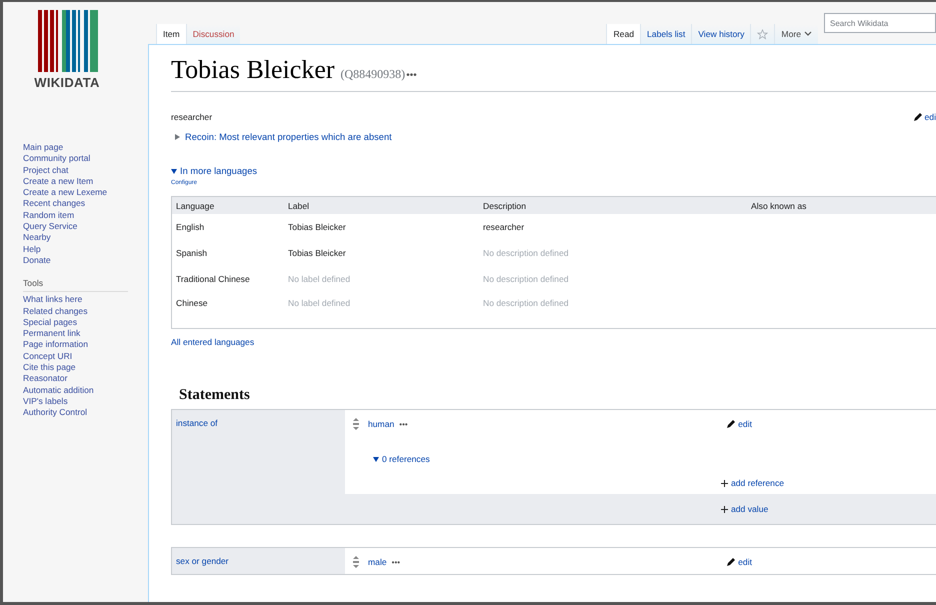 Image resolution: width=936 pixels, height=605 pixels. What do you see at coordinates (381, 424) in the screenshot?
I see `value-link: human` at bounding box center [381, 424].